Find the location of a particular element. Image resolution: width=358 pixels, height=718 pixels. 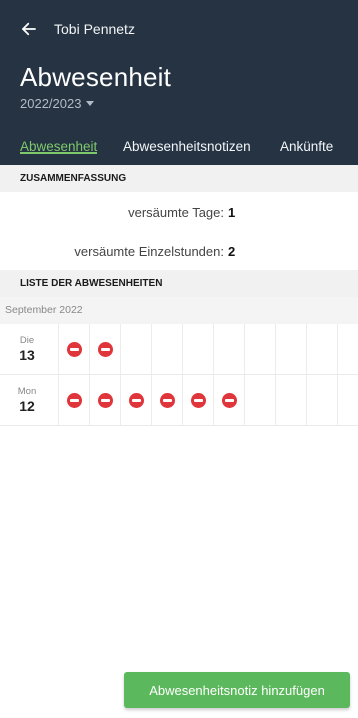

day-row: Mon 12 is located at coordinates (179, 400).